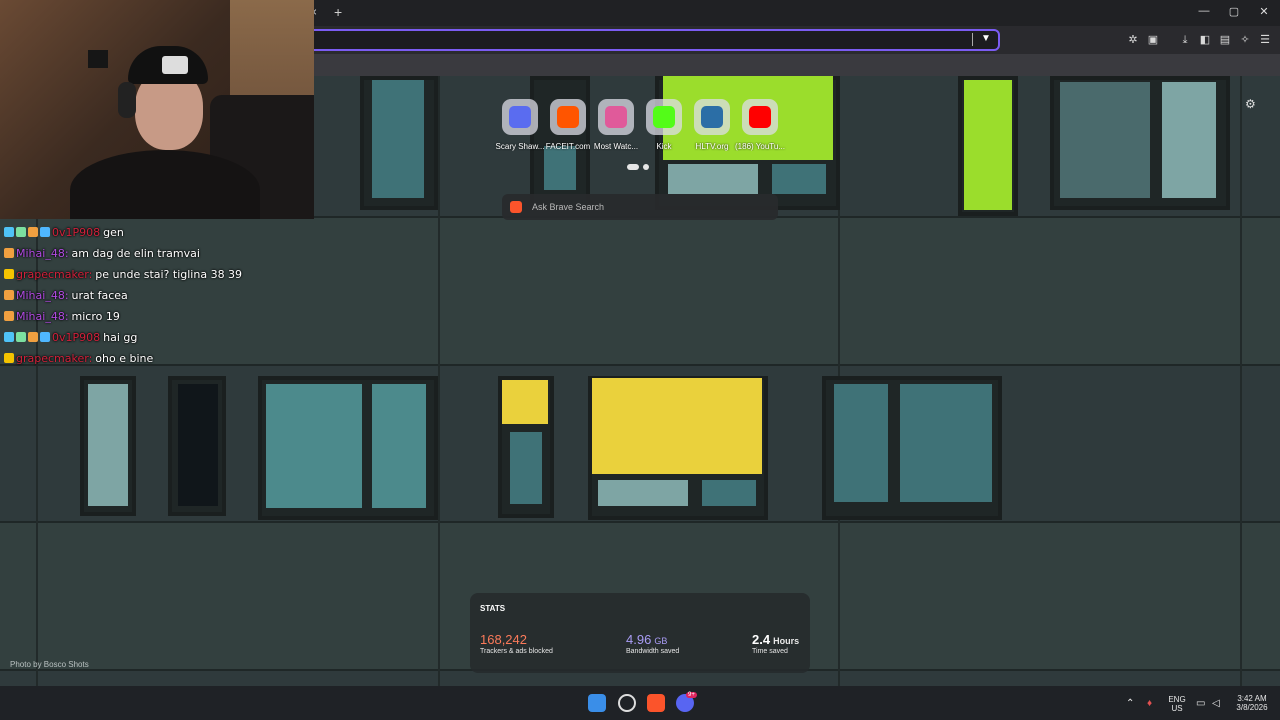 The image size is (1280, 720). Describe the element at coordinates (1264, 11) in the screenshot. I see `close-window-button: ✕` at that location.